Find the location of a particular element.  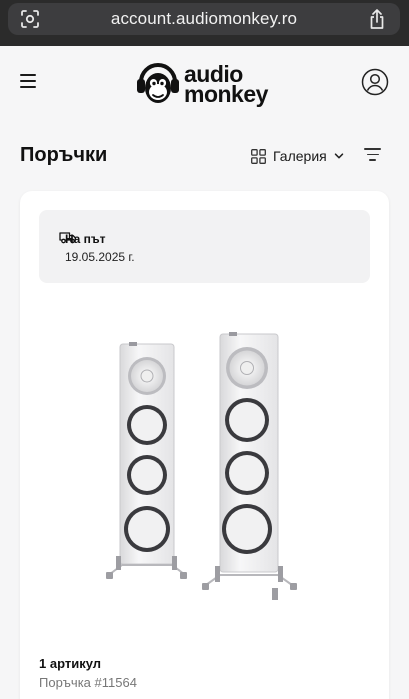

app-header: audio monkey is located at coordinates (204, 84).